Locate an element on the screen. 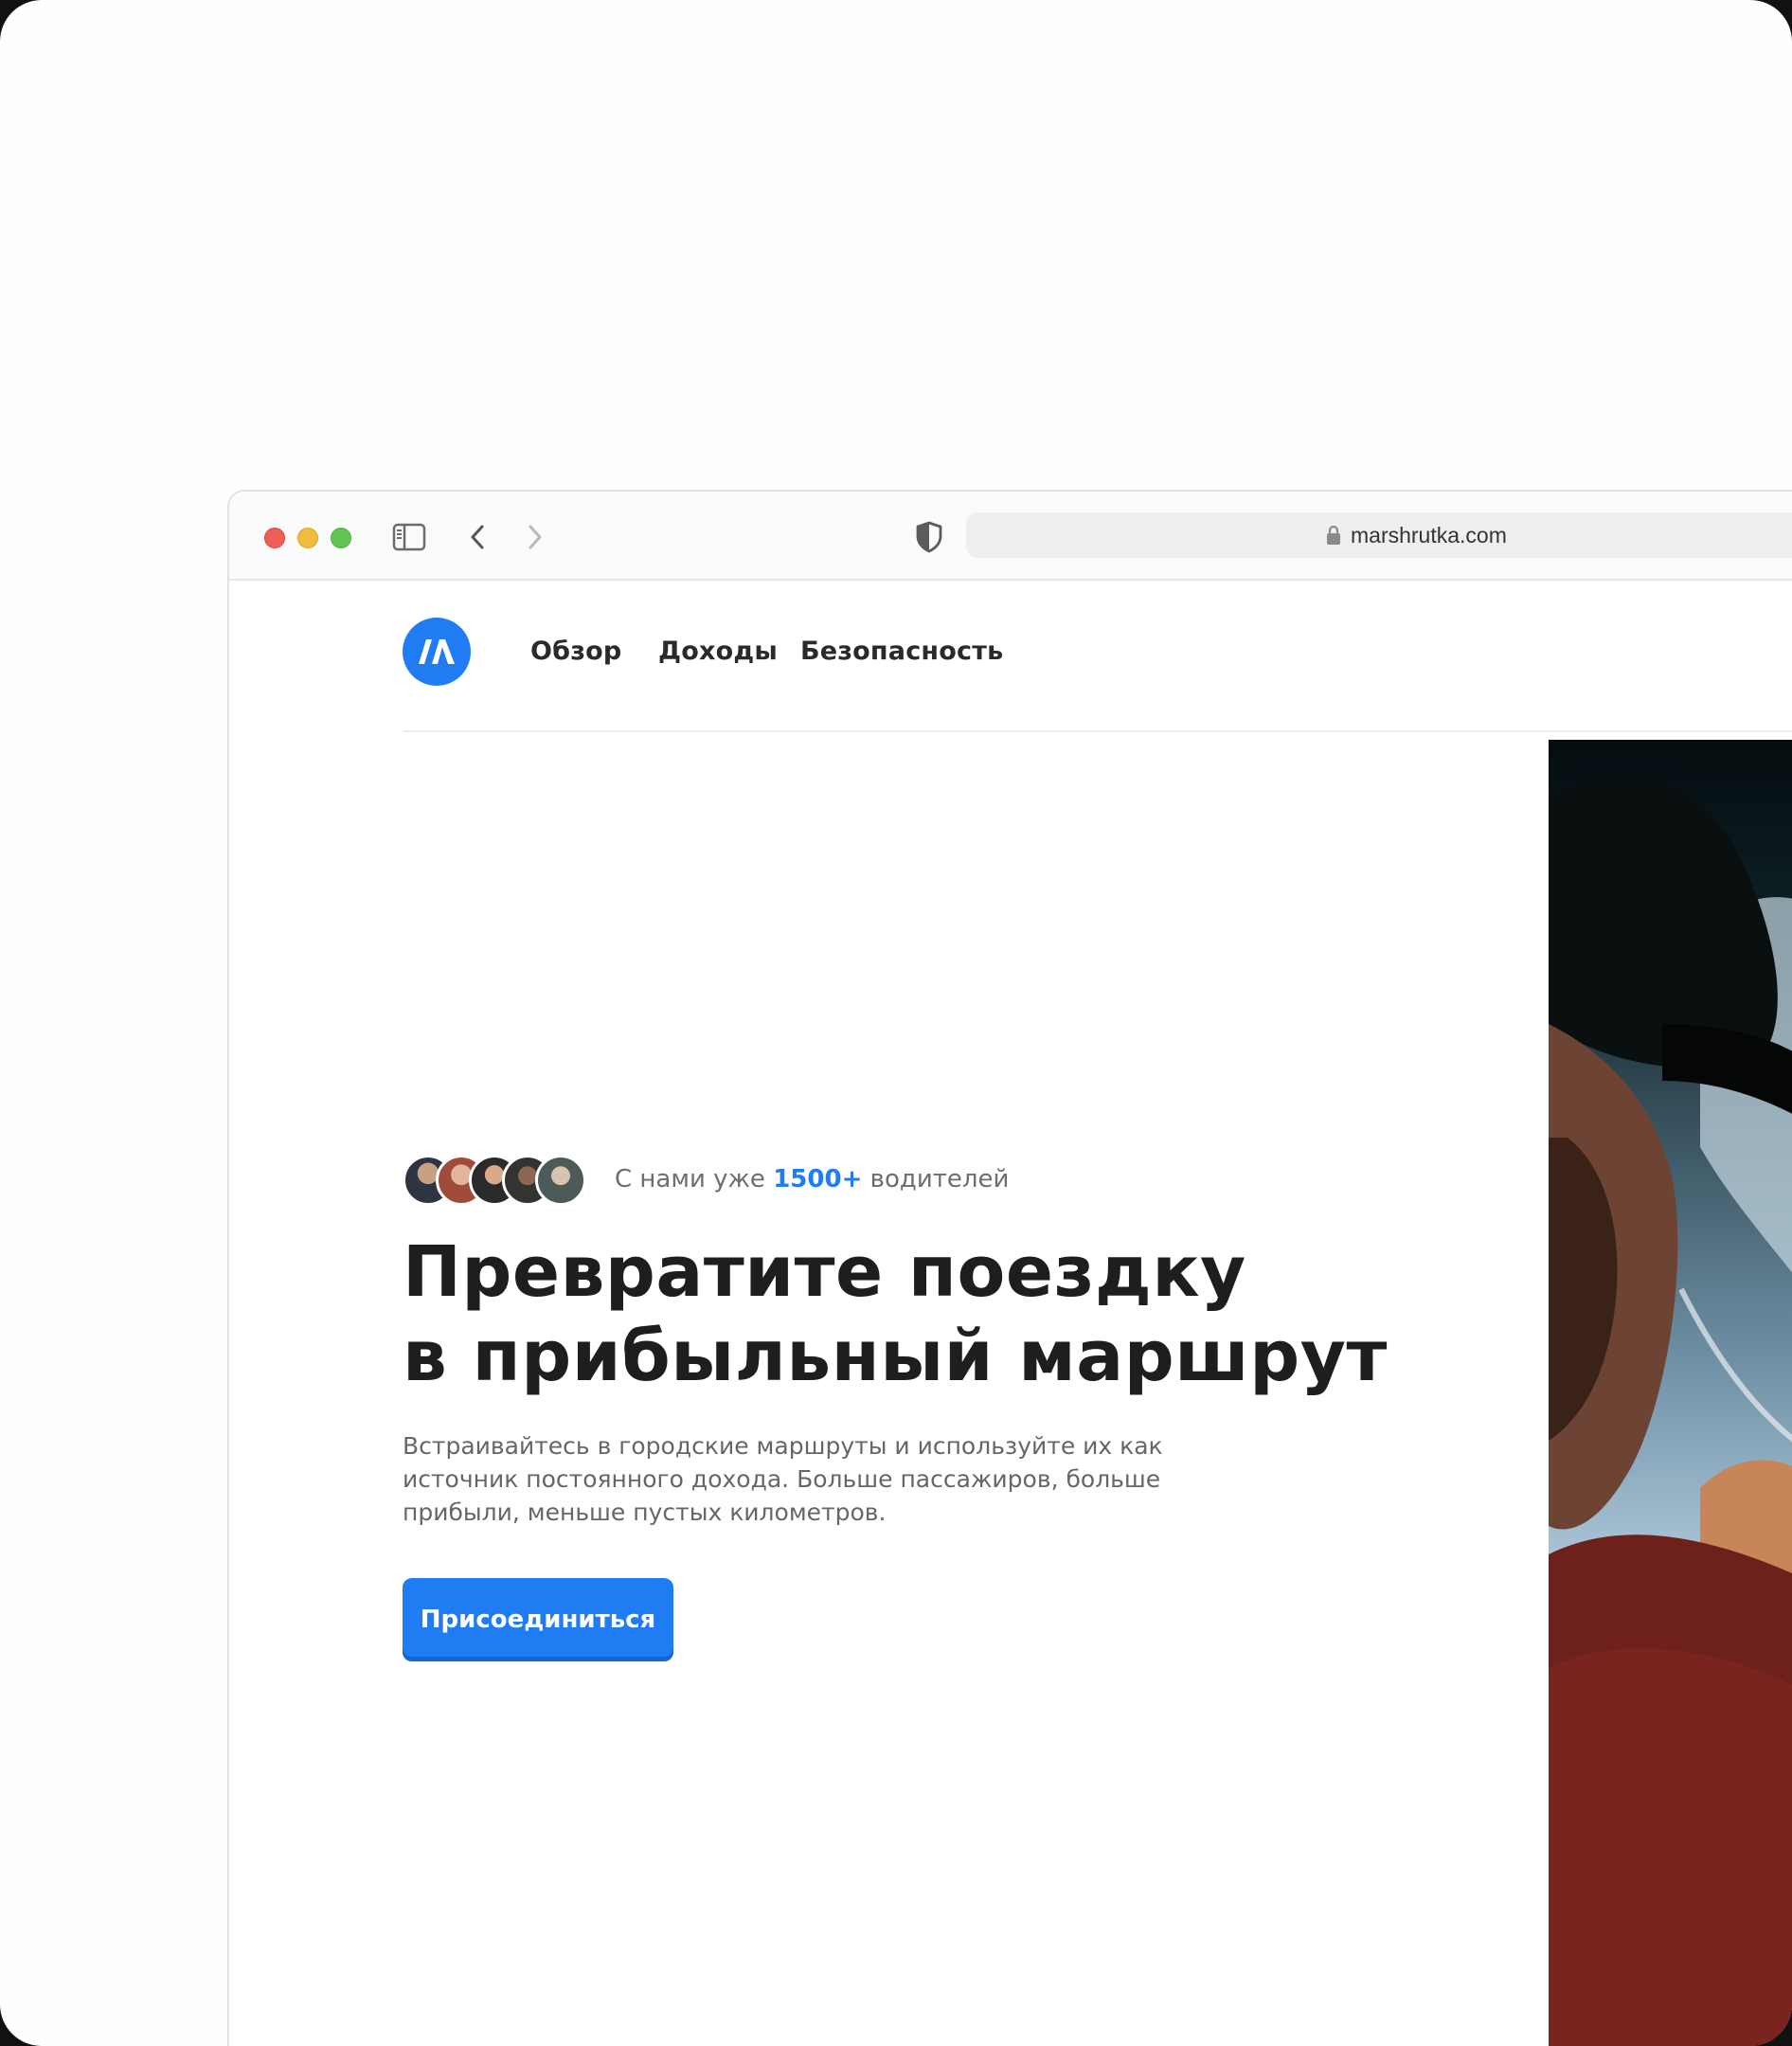  social-prefix: С нами уже is located at coordinates (690, 1179).